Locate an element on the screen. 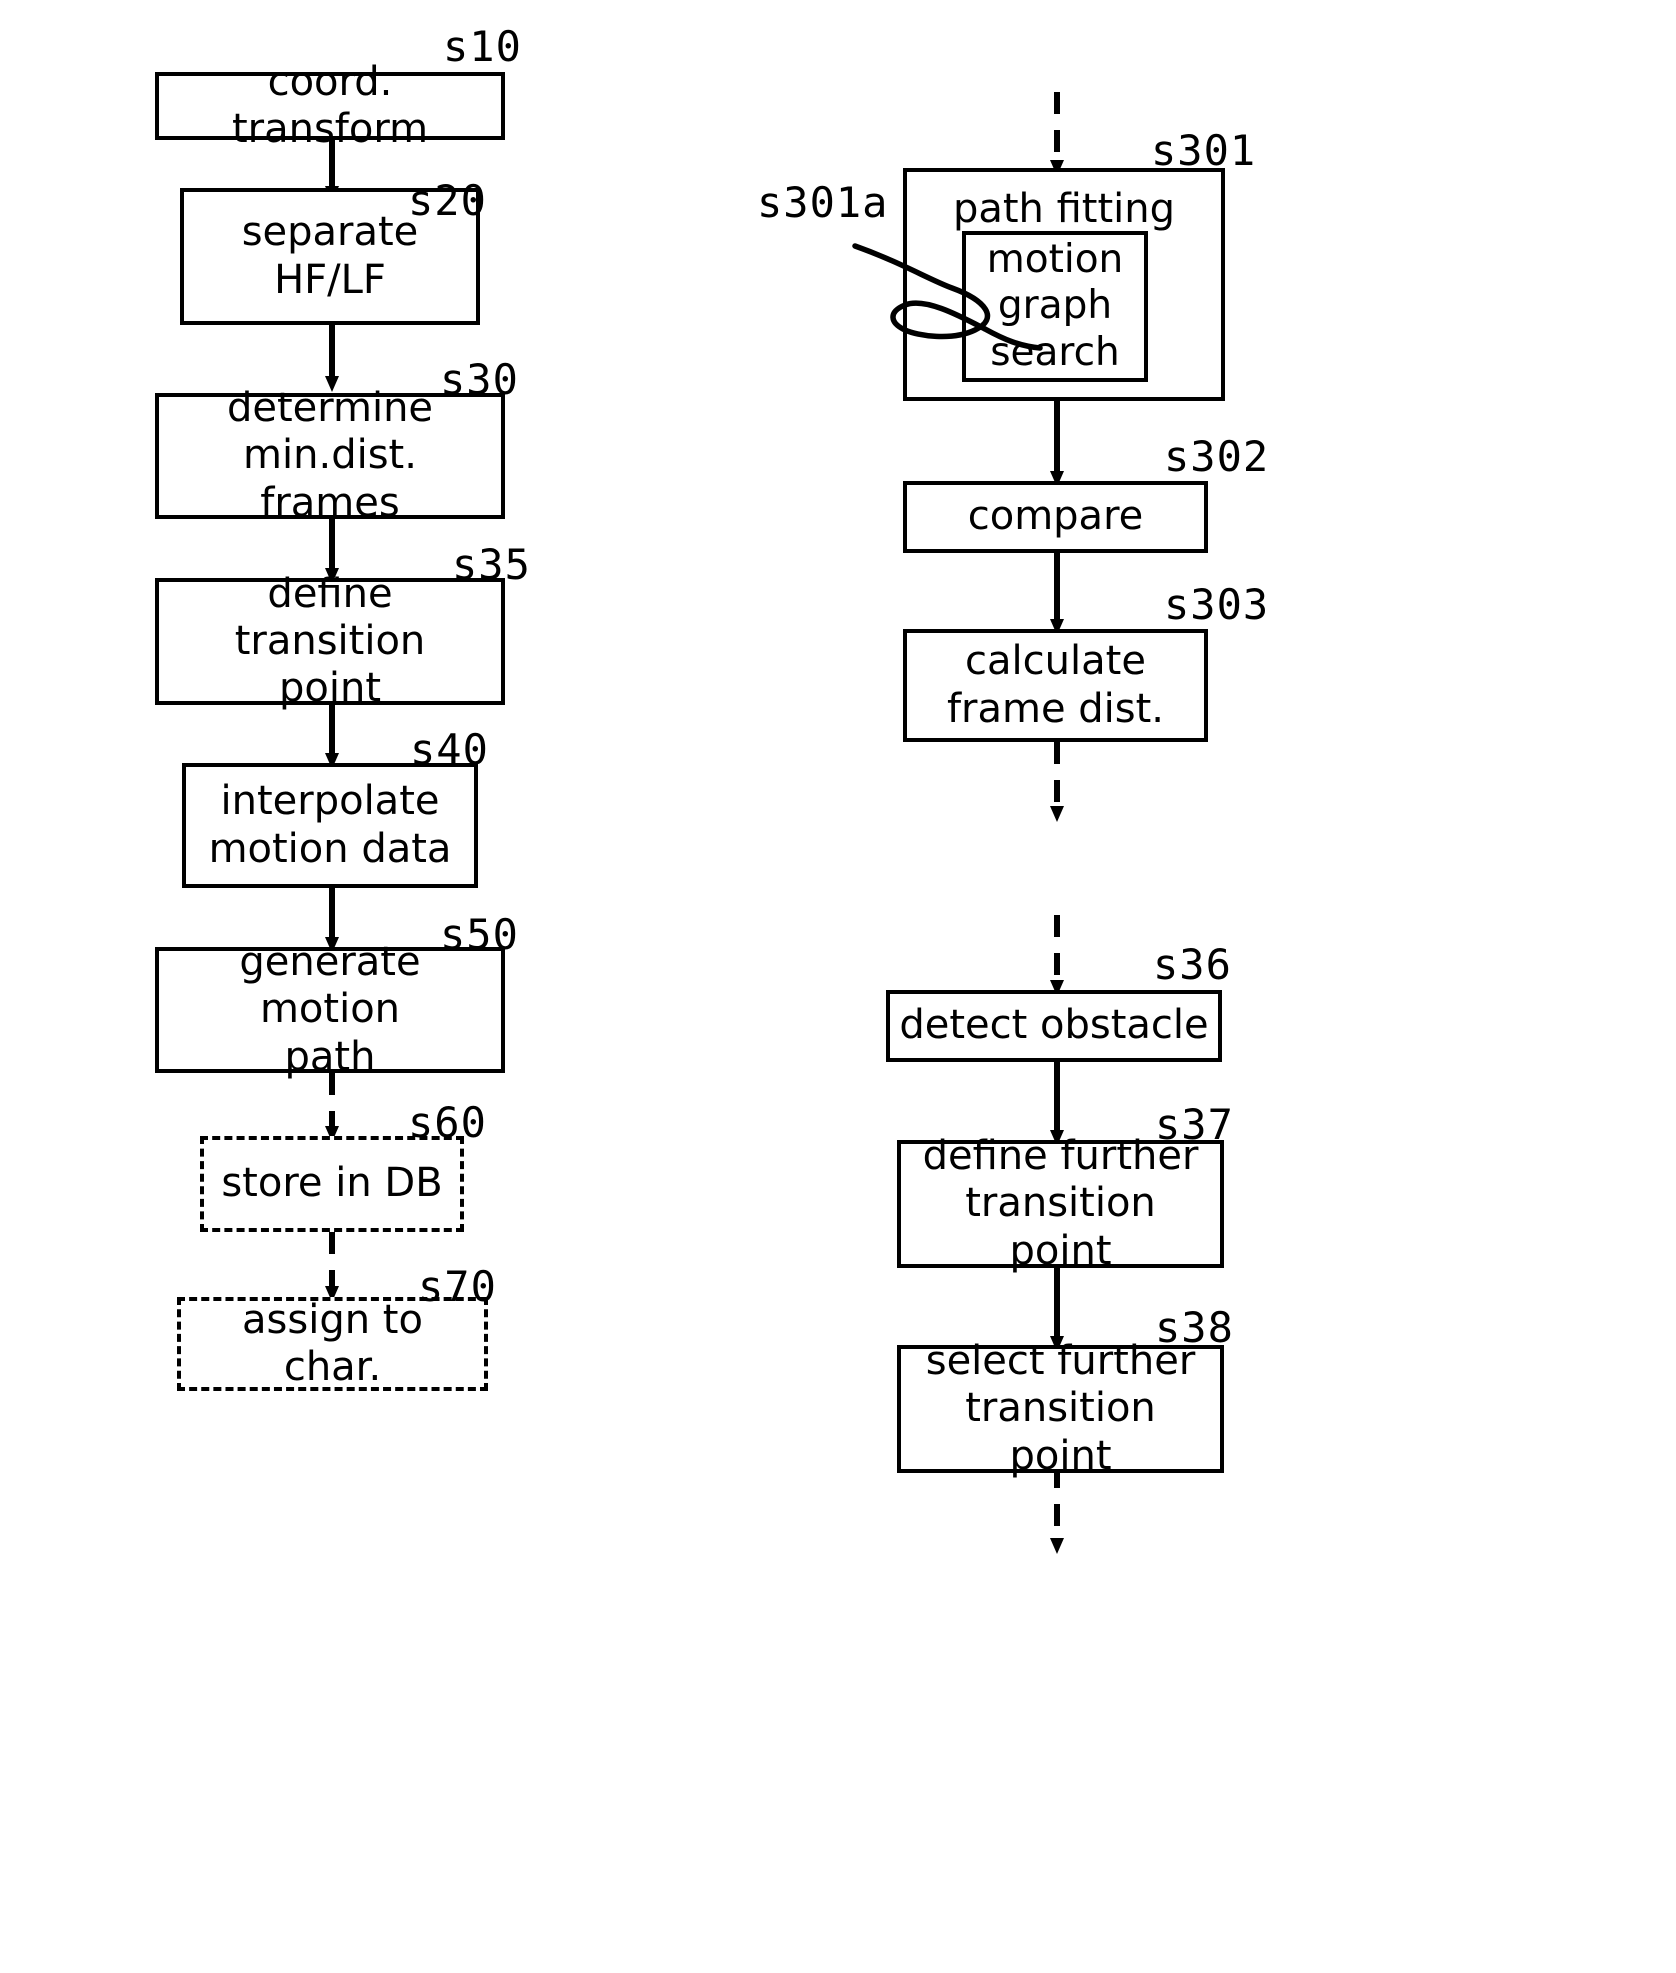  node-s37: define further transition point is located at coordinates (1060, 1203).